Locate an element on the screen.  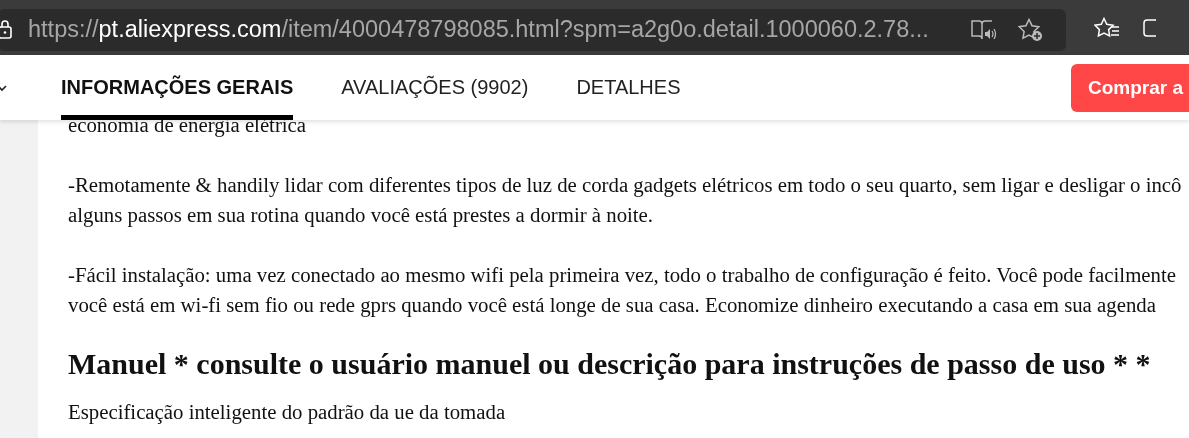
add-favorite-icon is located at coordinates (1031, 29).